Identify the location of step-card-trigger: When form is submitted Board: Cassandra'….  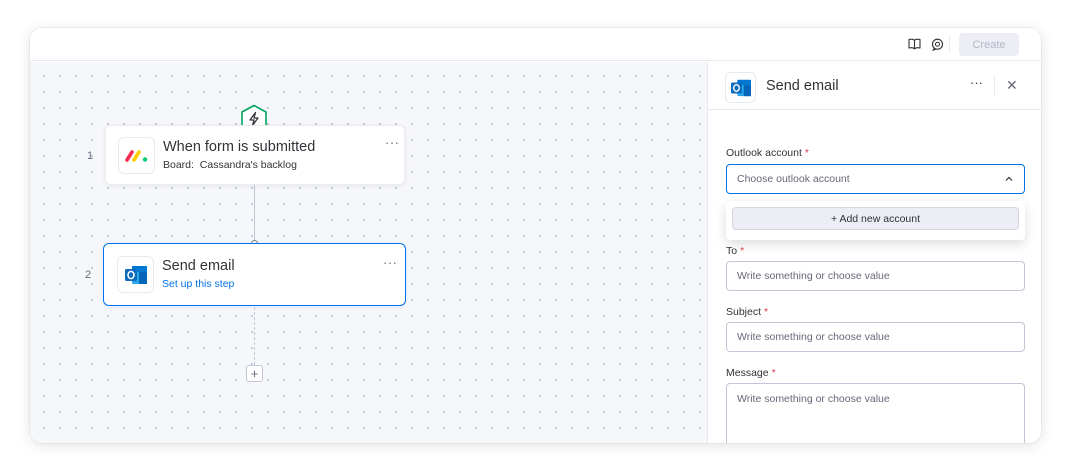
(255, 155).